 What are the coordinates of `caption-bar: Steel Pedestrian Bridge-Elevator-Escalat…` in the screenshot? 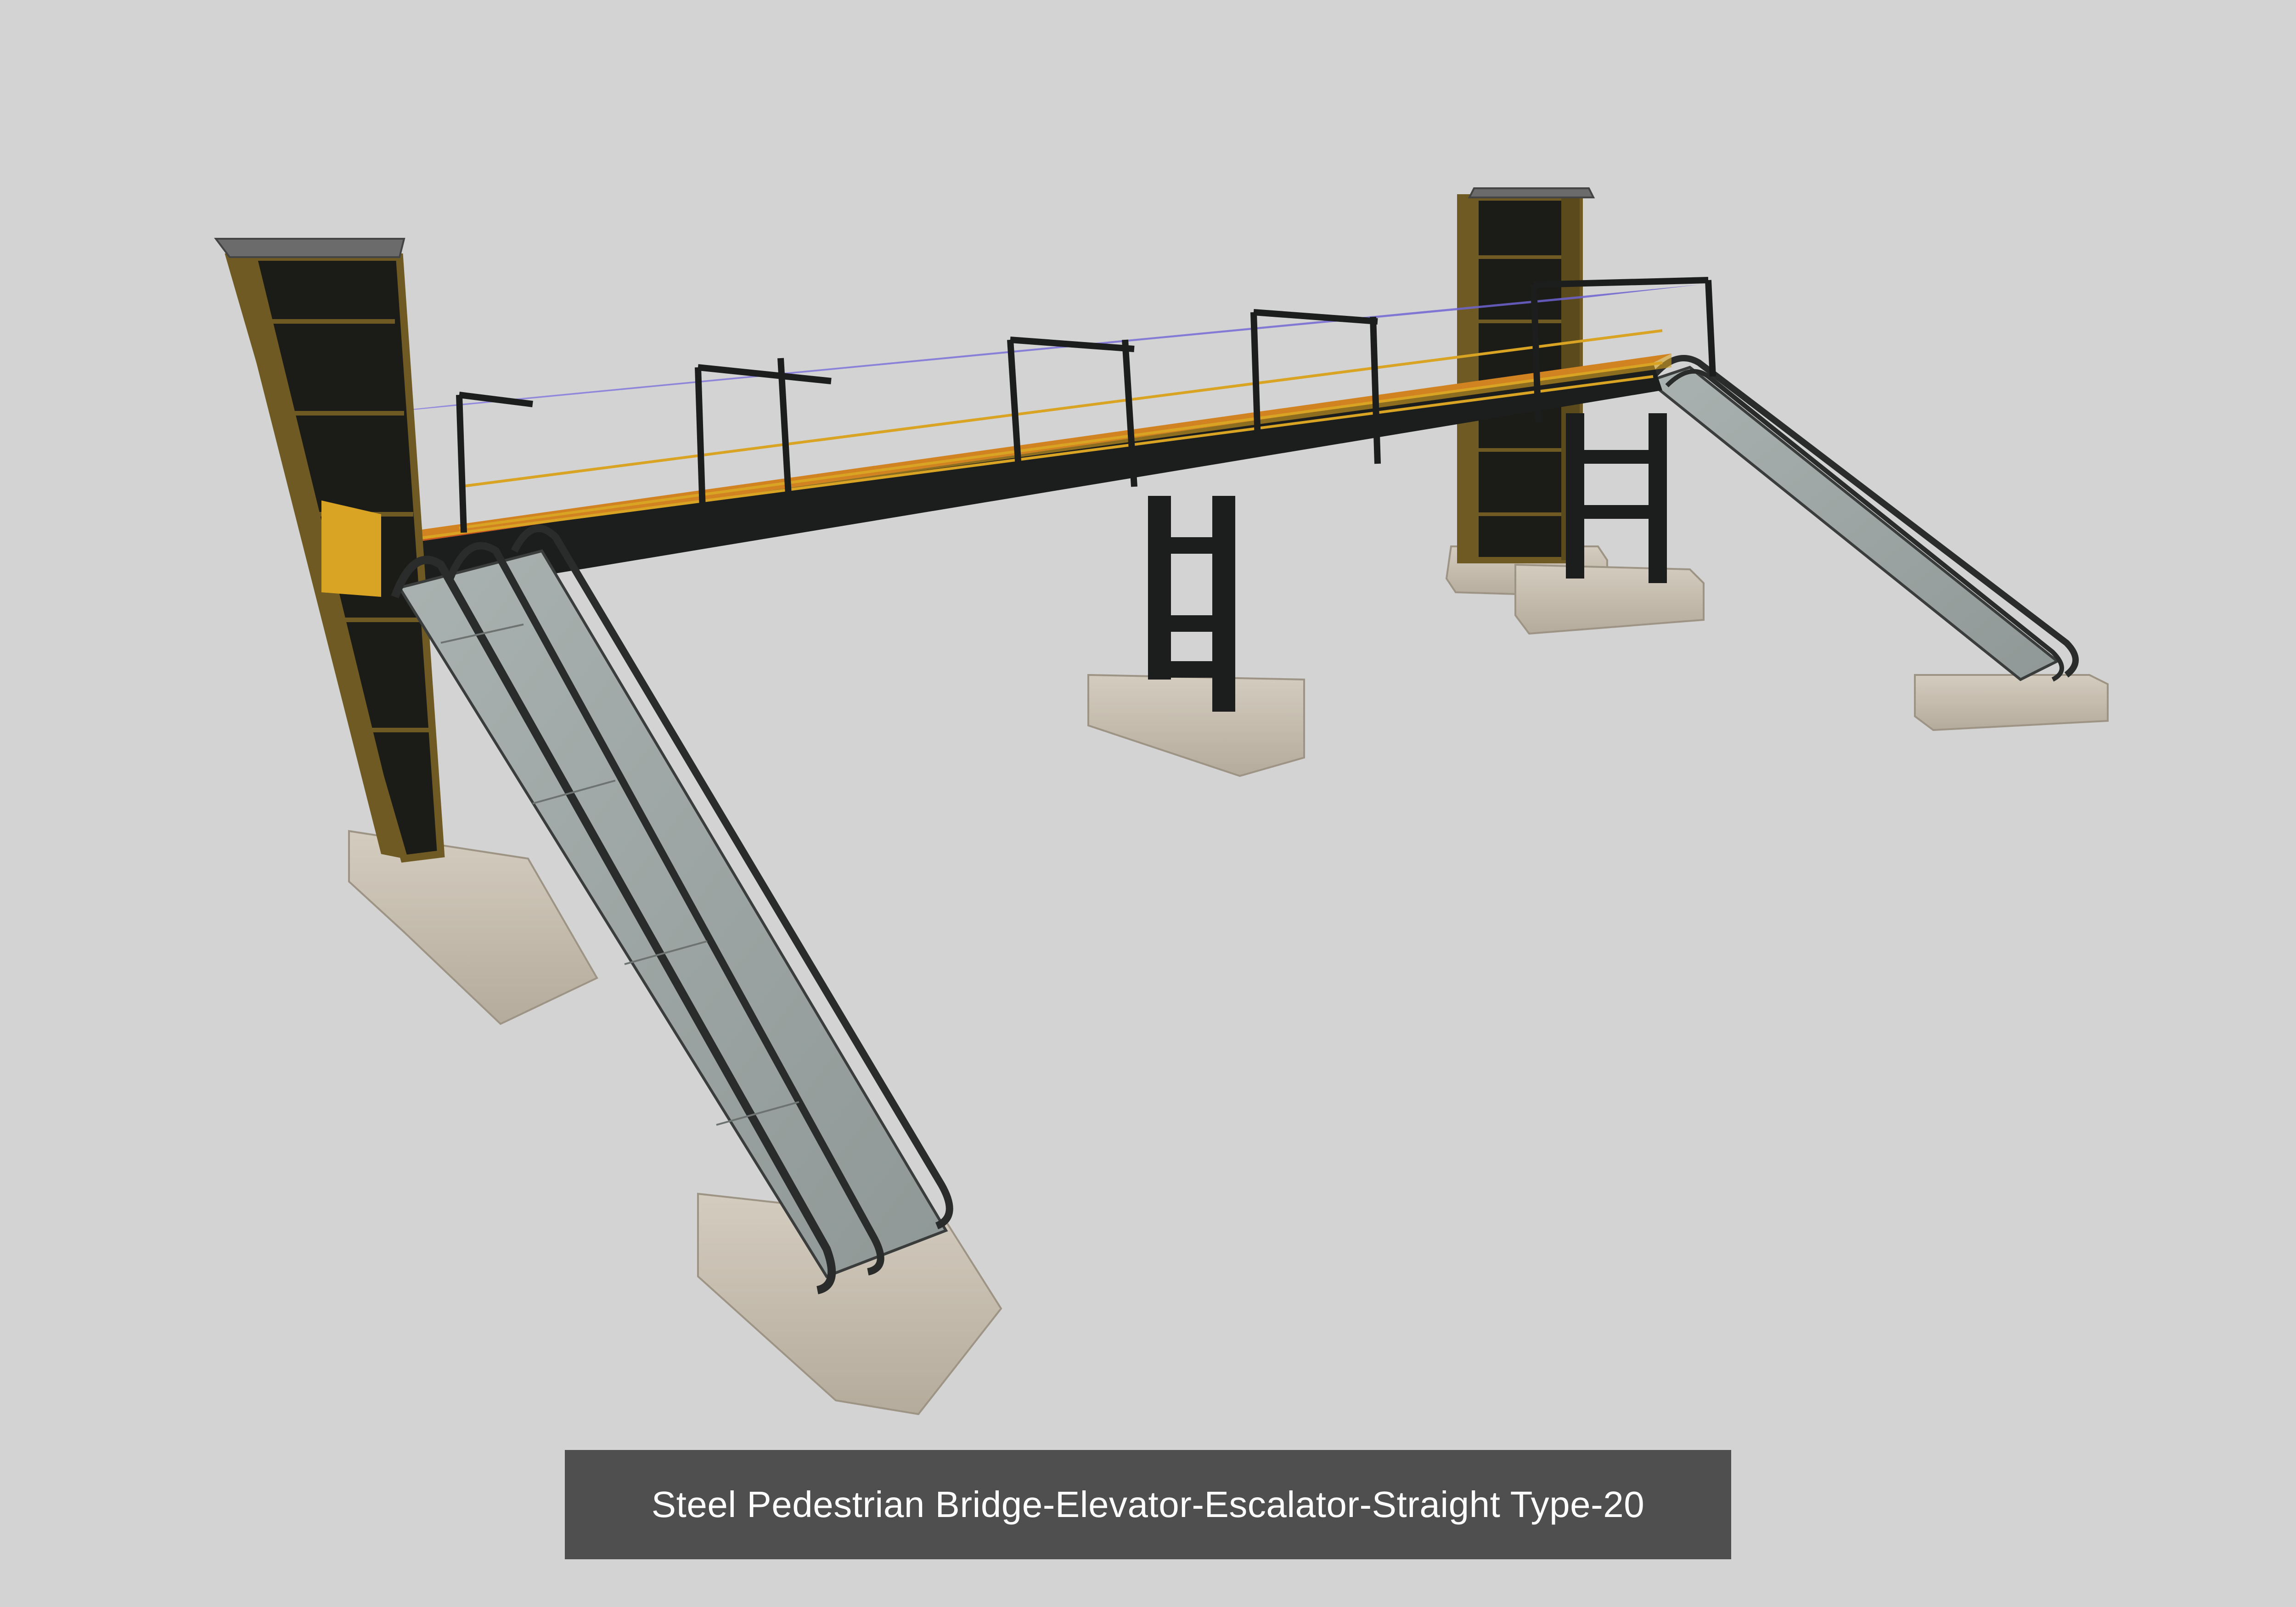 It's located at (1148, 1504).